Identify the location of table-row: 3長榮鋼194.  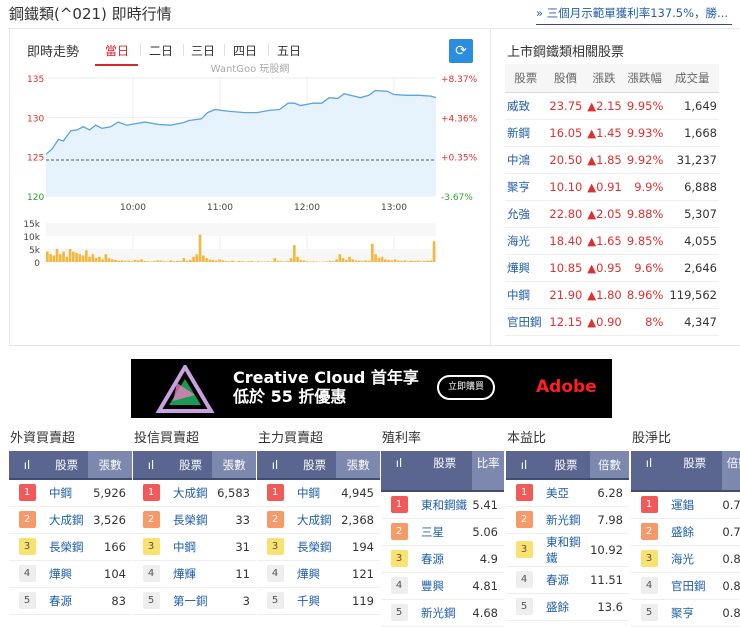
(318, 546).